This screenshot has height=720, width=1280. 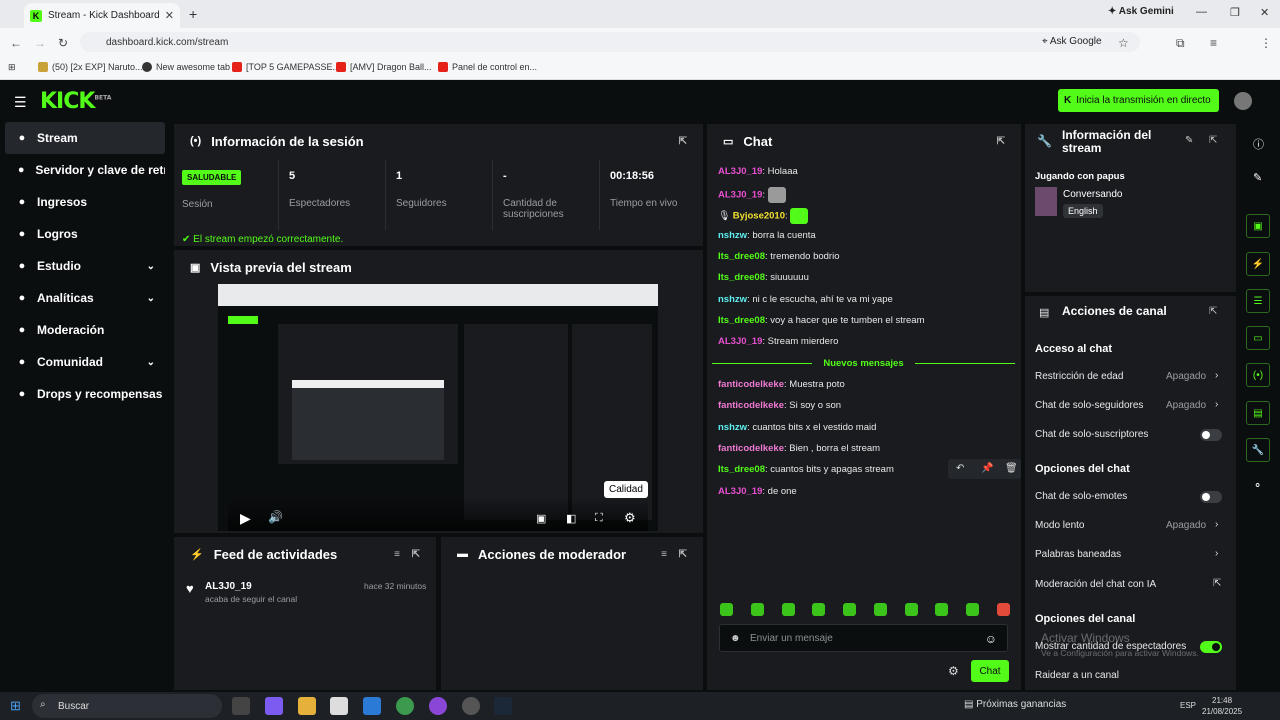 I want to click on reload-icon: ↻, so click(x=63, y=43).